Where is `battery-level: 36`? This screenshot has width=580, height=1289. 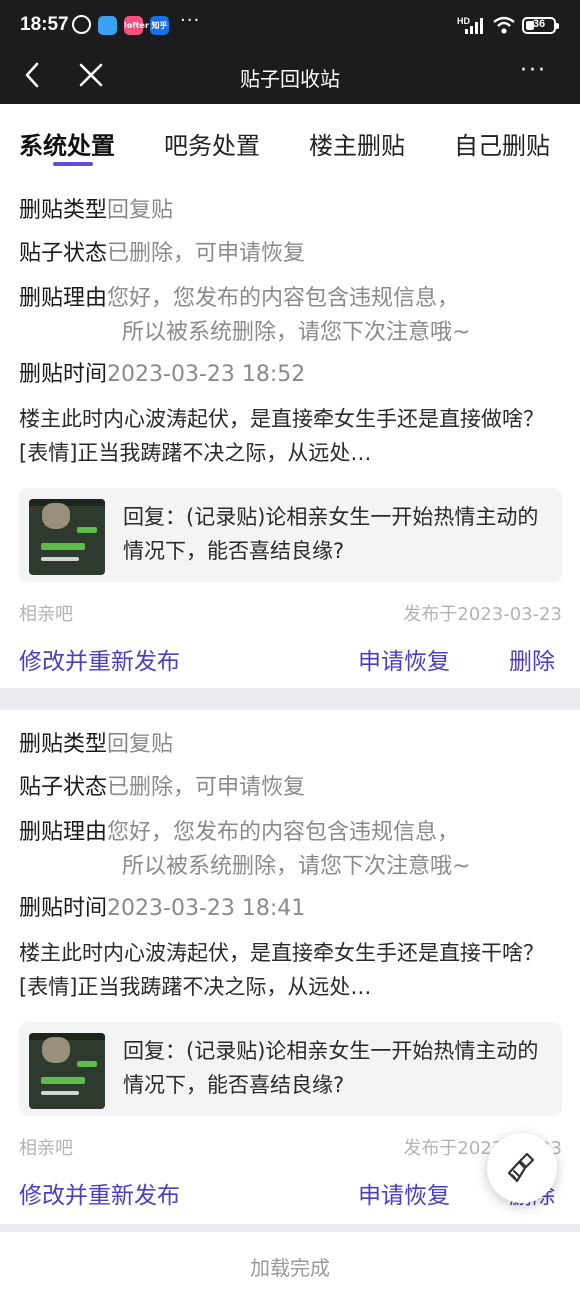 battery-level: 36 is located at coordinates (539, 24).